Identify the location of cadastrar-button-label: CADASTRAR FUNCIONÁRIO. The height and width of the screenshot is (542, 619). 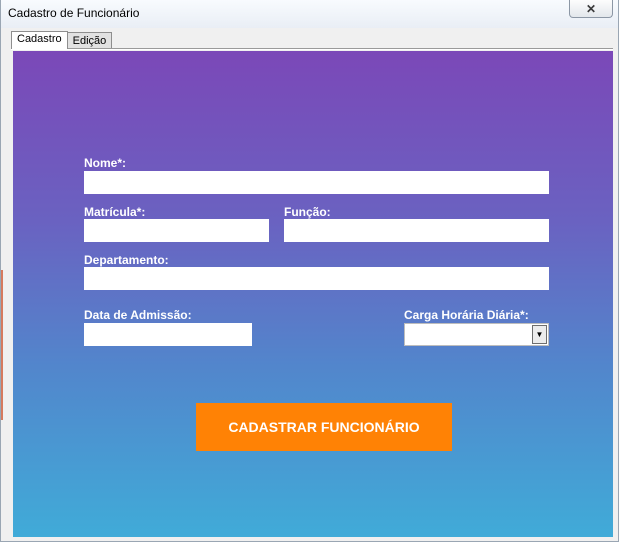
(324, 427).